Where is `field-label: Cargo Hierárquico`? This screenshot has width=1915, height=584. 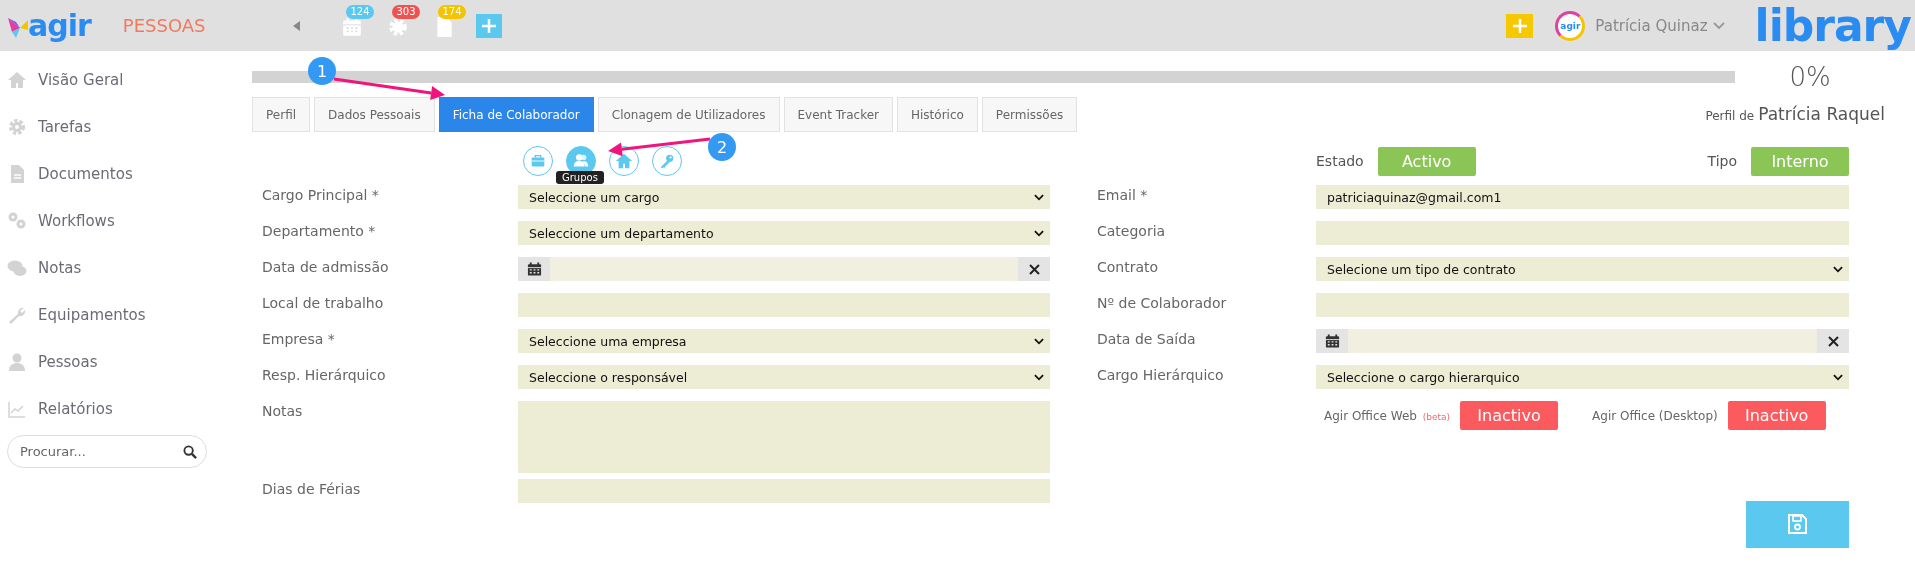 field-label: Cargo Hierárquico is located at coordinates (1161, 375).